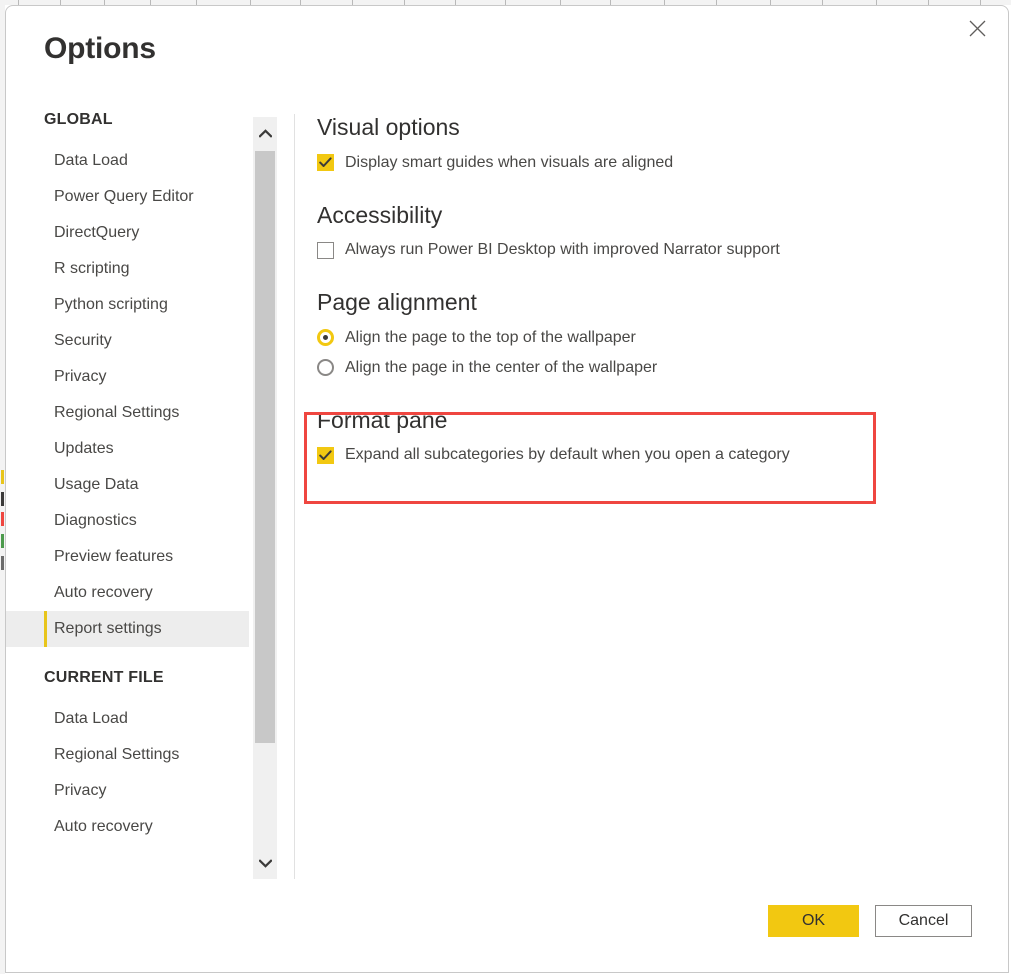 This screenshot has width=1011, height=974. I want to click on sidebar-item-security: Security, so click(127, 341).